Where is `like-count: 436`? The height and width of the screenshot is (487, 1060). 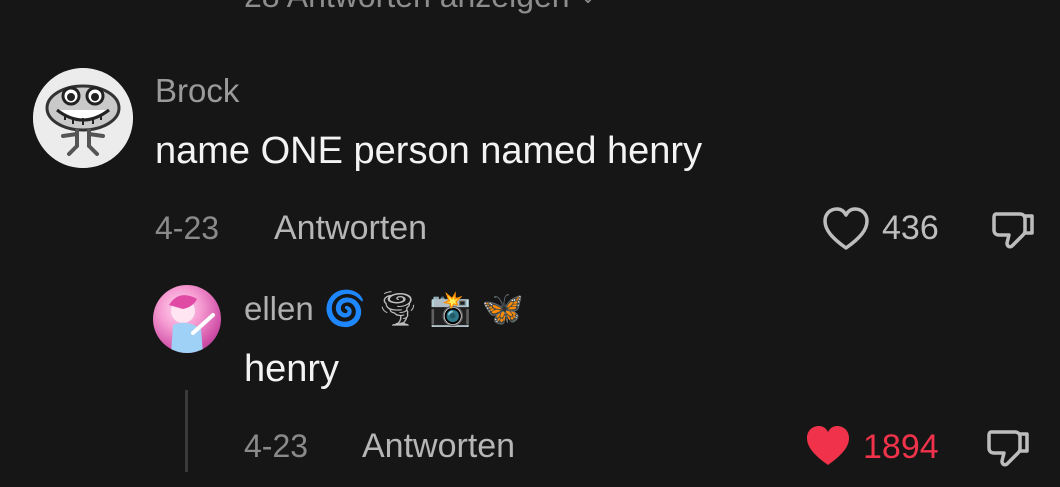 like-count: 436 is located at coordinates (910, 228).